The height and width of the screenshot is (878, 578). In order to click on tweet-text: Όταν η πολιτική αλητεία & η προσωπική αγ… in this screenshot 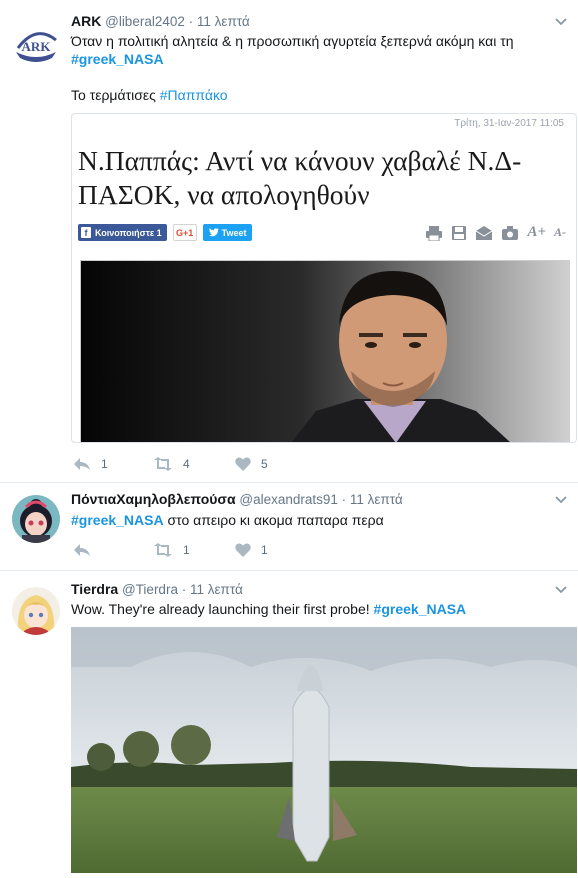, I will do `click(316, 68)`.